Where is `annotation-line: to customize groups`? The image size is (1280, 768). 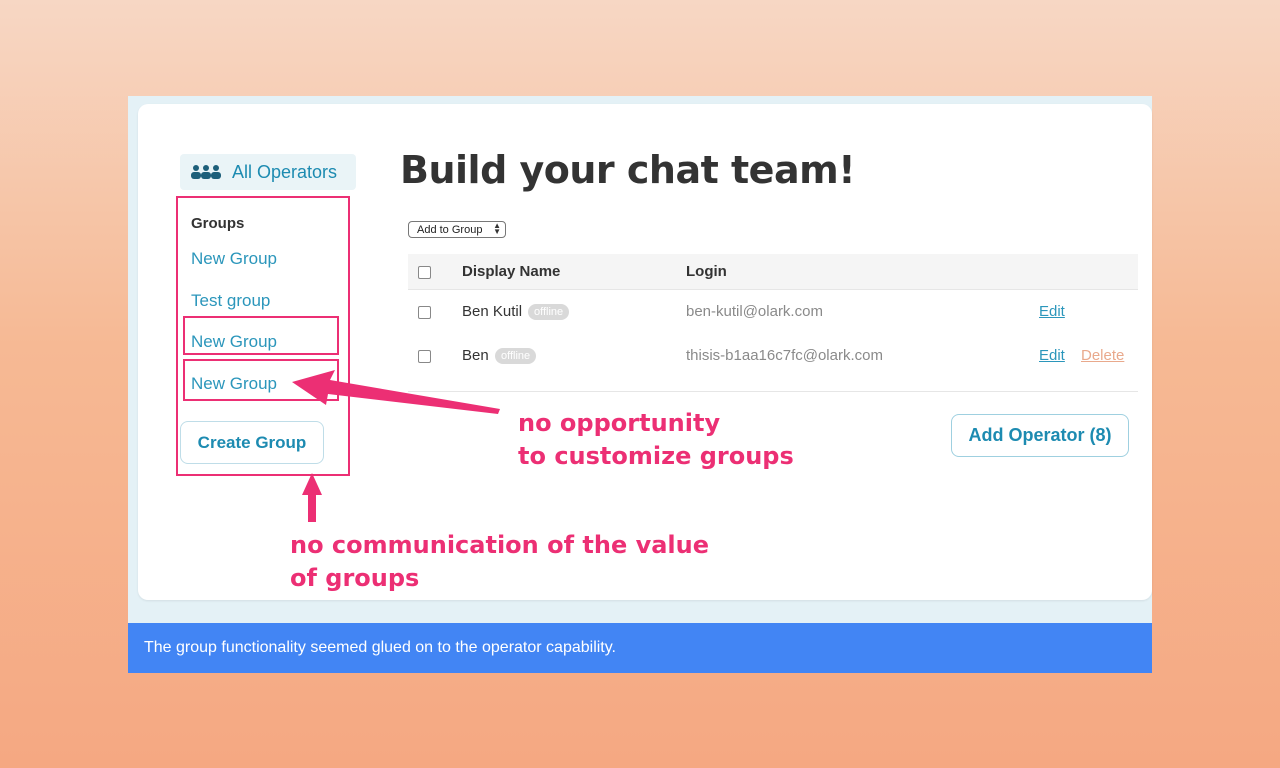 annotation-line: to customize groups is located at coordinates (656, 456).